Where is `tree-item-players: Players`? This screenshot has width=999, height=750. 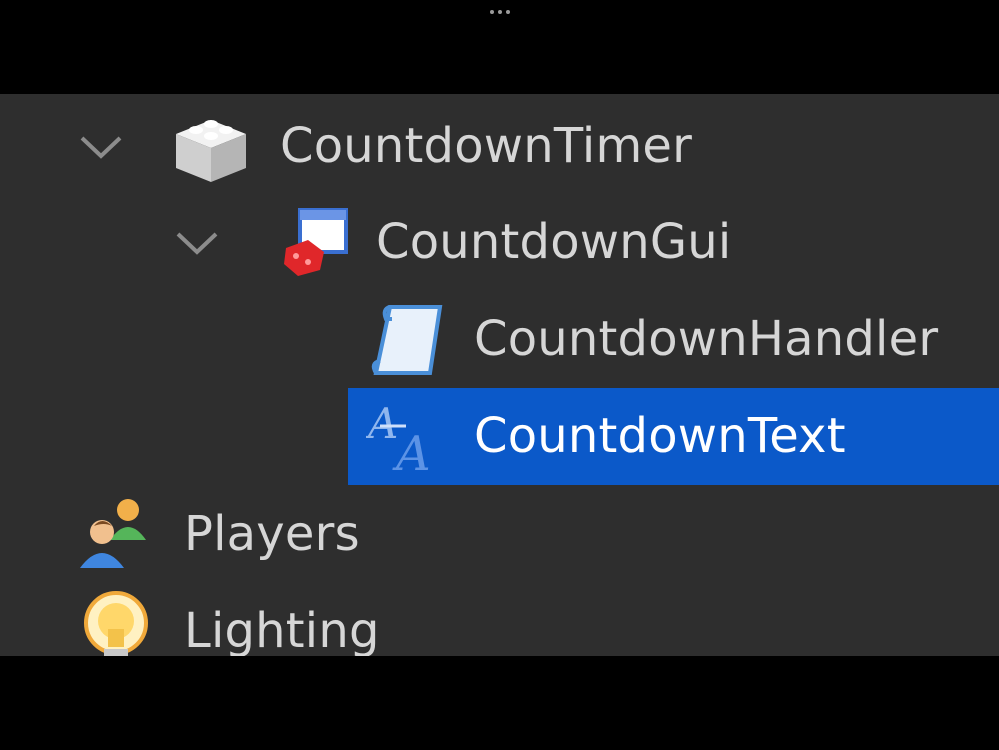 tree-item-players: Players is located at coordinates (499, 534).